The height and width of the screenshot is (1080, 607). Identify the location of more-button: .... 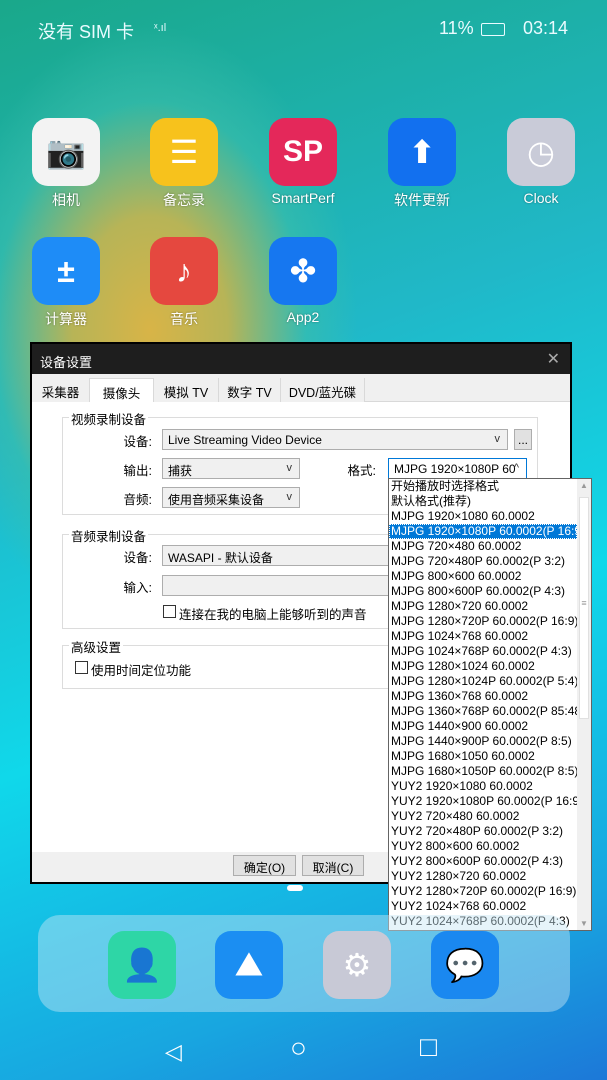
(523, 439).